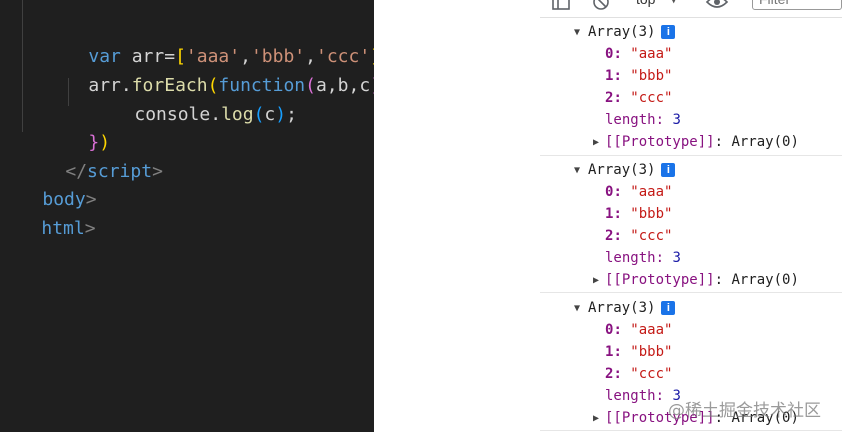 This screenshot has height=432, width=842. What do you see at coordinates (744, 411) in the screenshot?
I see `watermark: @稀土掘金技术社区` at bounding box center [744, 411].